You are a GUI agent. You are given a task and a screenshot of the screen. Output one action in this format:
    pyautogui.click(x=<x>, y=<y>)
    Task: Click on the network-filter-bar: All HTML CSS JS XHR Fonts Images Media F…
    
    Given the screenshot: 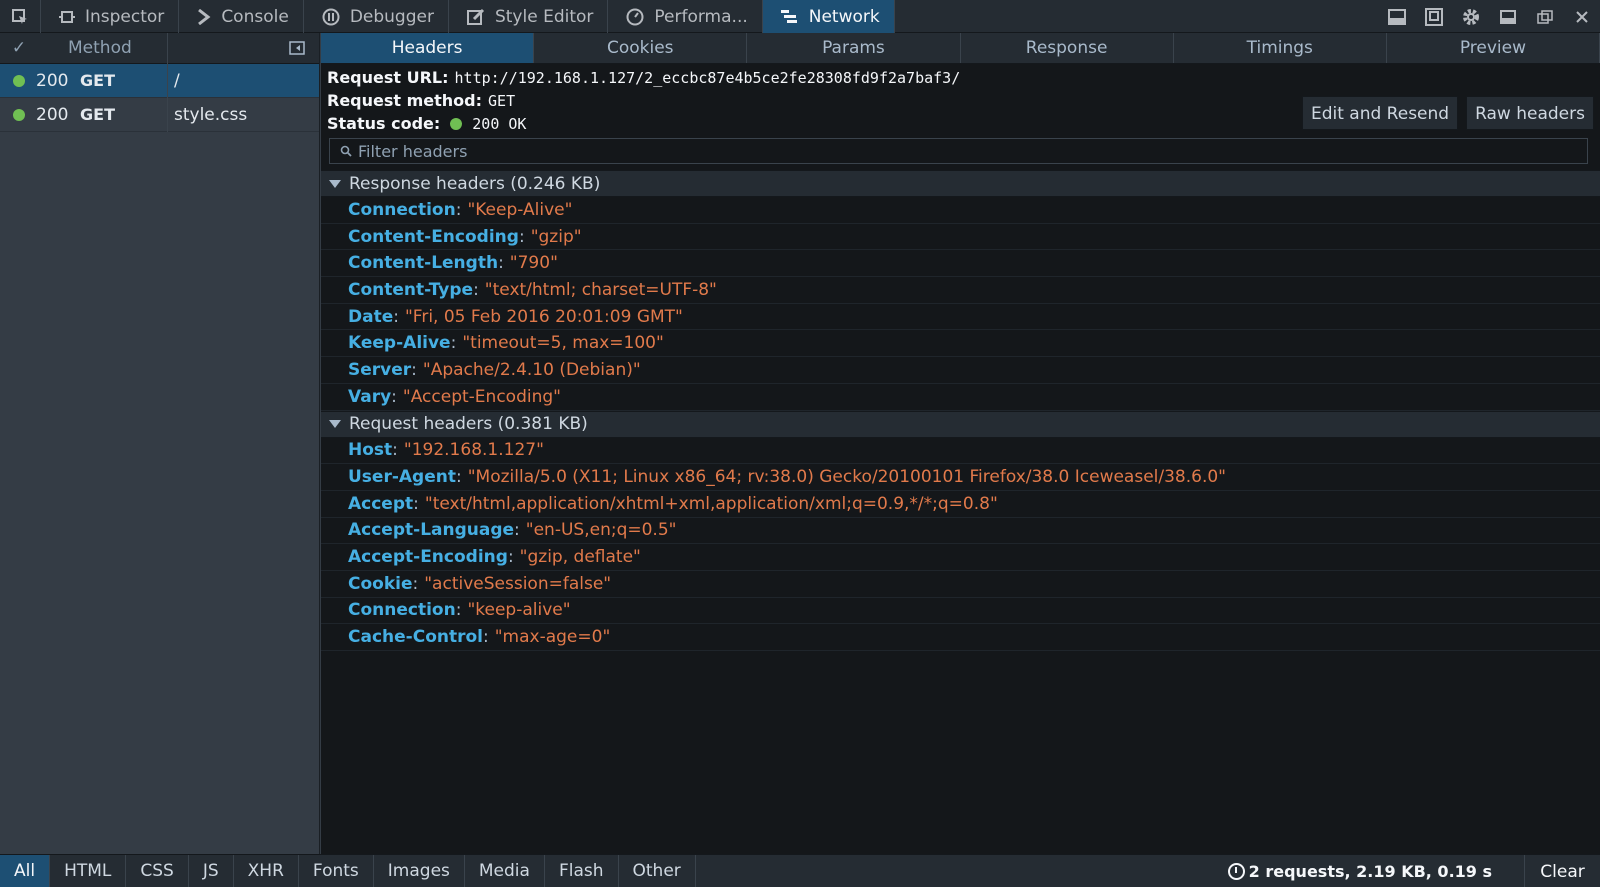 What is the action you would take?
    pyautogui.click(x=800, y=870)
    